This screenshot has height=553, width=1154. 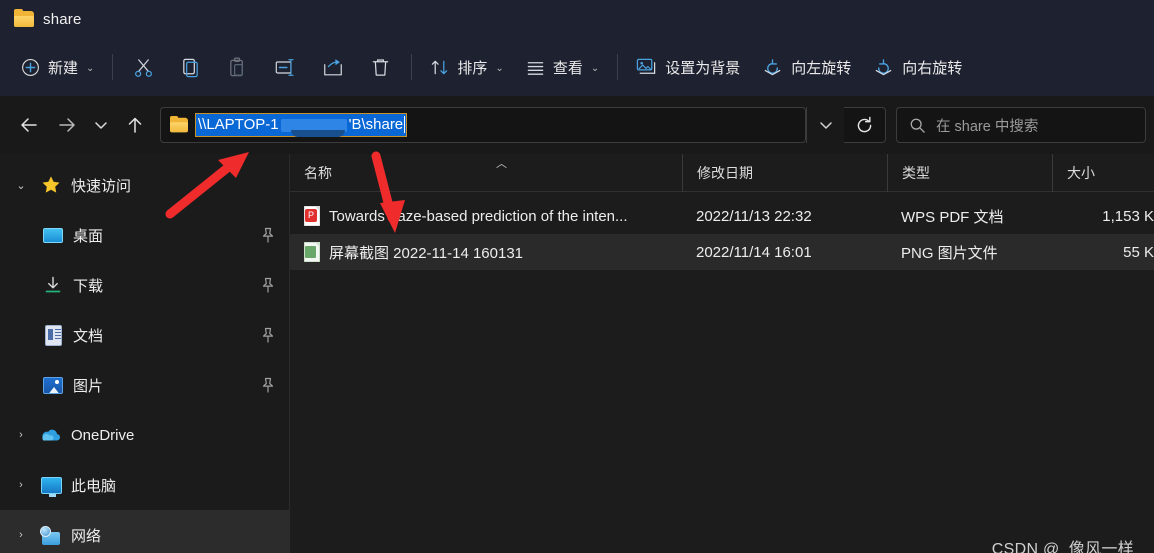 I want to click on view-button-label: 查看, so click(x=567, y=68).